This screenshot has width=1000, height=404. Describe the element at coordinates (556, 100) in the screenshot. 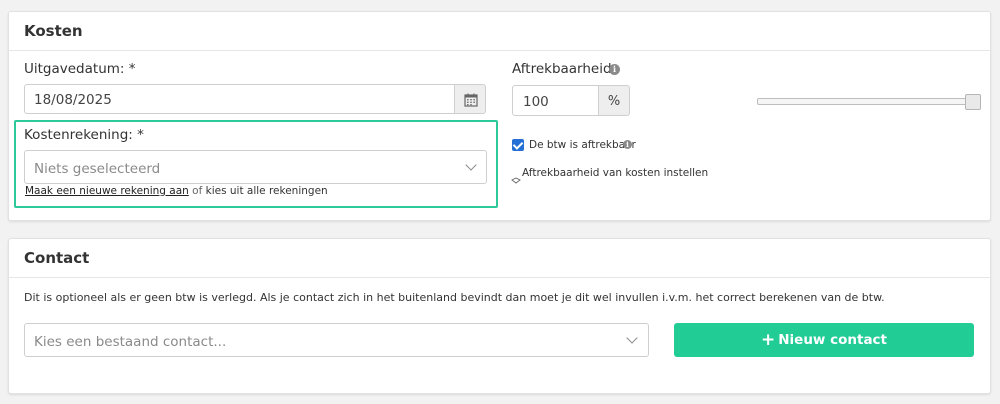

I see `deductibility-input: 100` at that location.